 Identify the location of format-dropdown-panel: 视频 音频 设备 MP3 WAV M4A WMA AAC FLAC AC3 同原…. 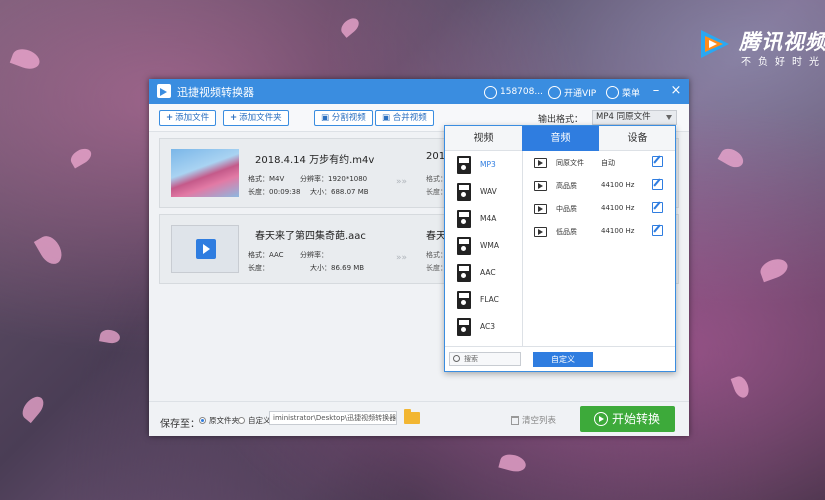
(560, 248).